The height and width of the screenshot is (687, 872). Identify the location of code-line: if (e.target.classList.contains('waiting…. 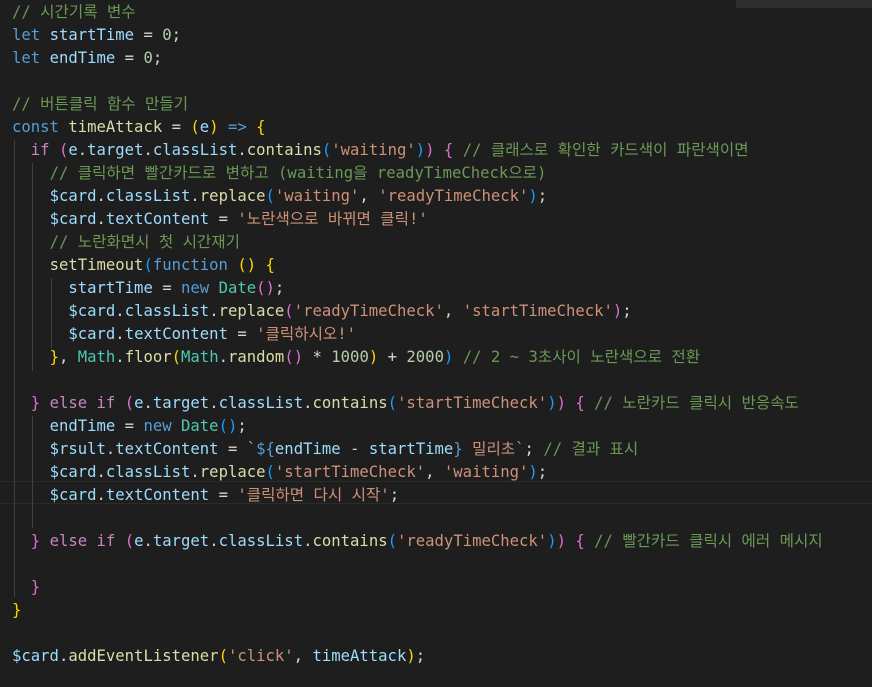
(380, 150).